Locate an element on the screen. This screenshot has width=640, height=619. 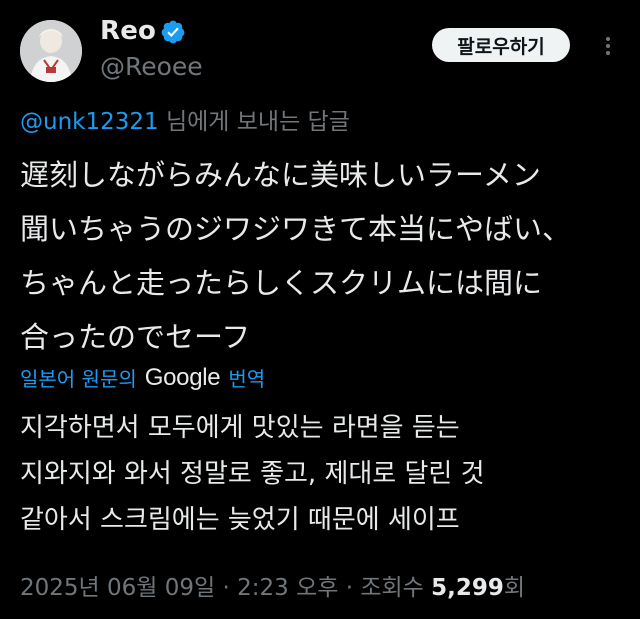
google-logo: Google is located at coordinates (182, 377).